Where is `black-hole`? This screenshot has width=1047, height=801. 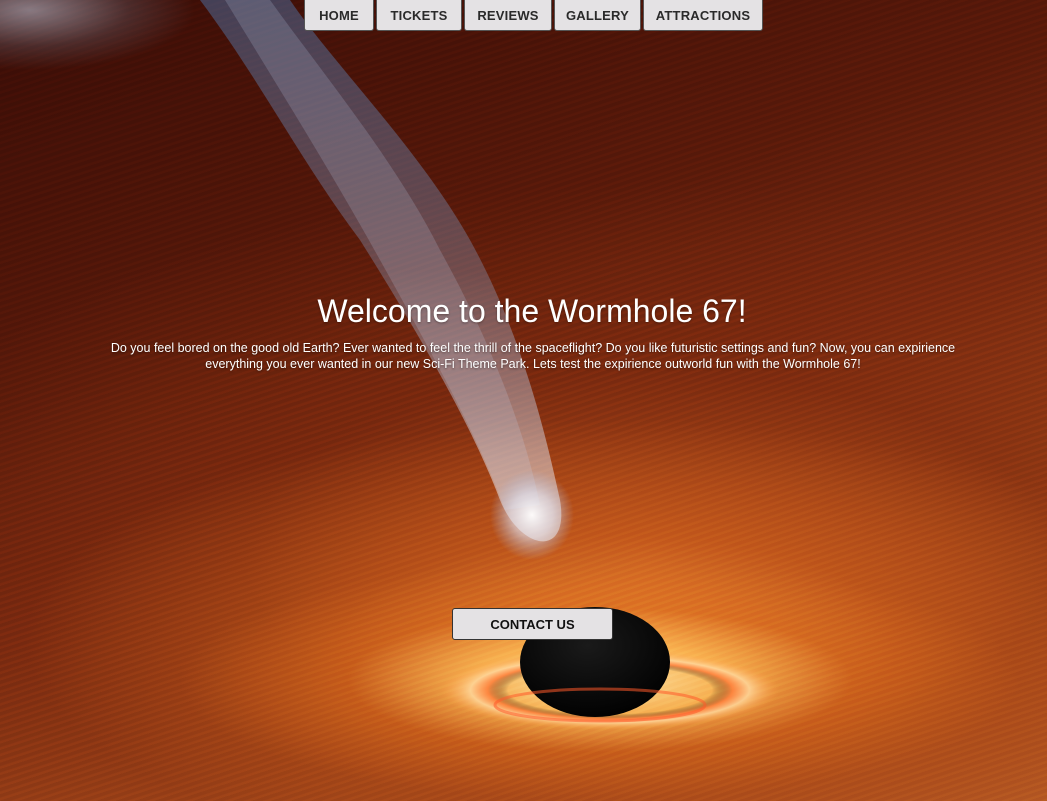 black-hole is located at coordinates (610, 668).